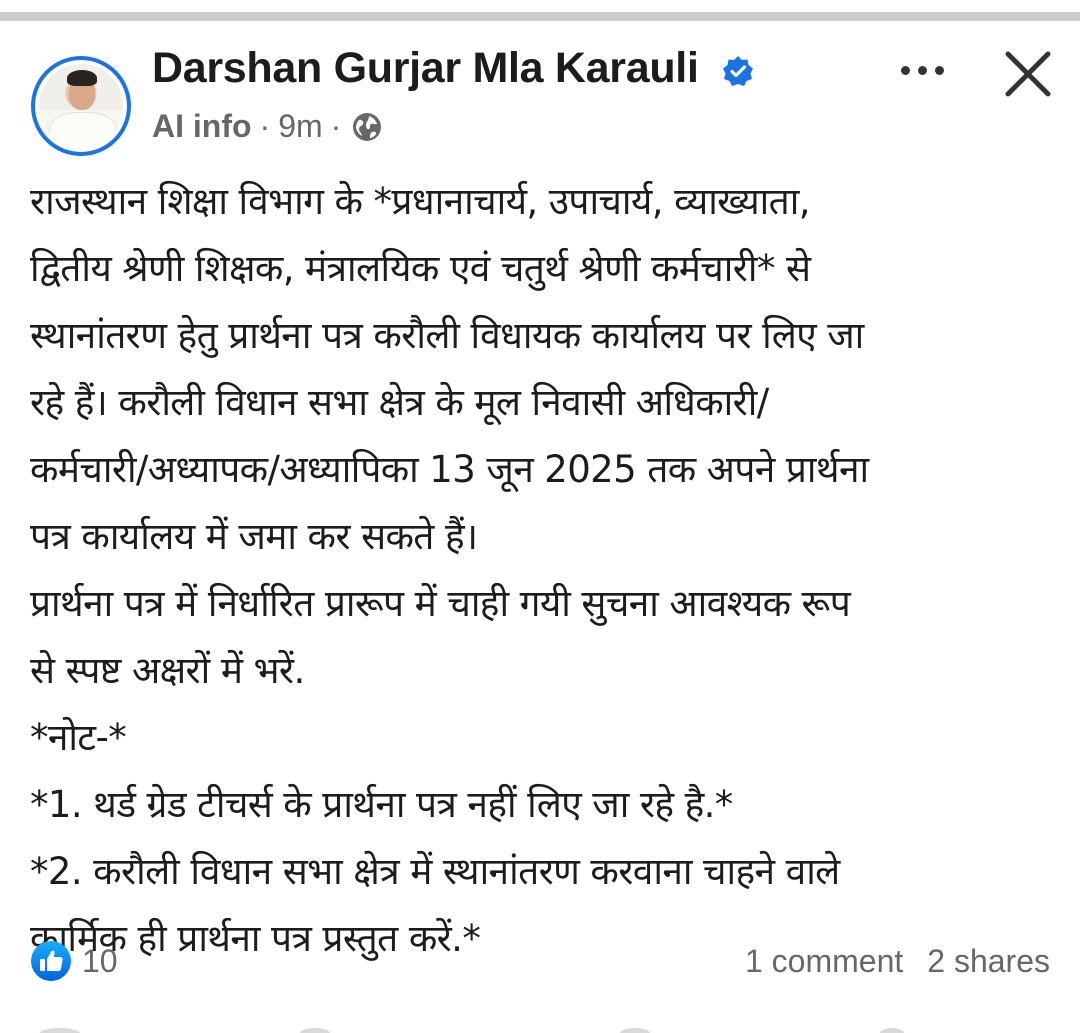 The image size is (1080, 1033). What do you see at coordinates (922, 70) in the screenshot?
I see `more-options-icon` at bounding box center [922, 70].